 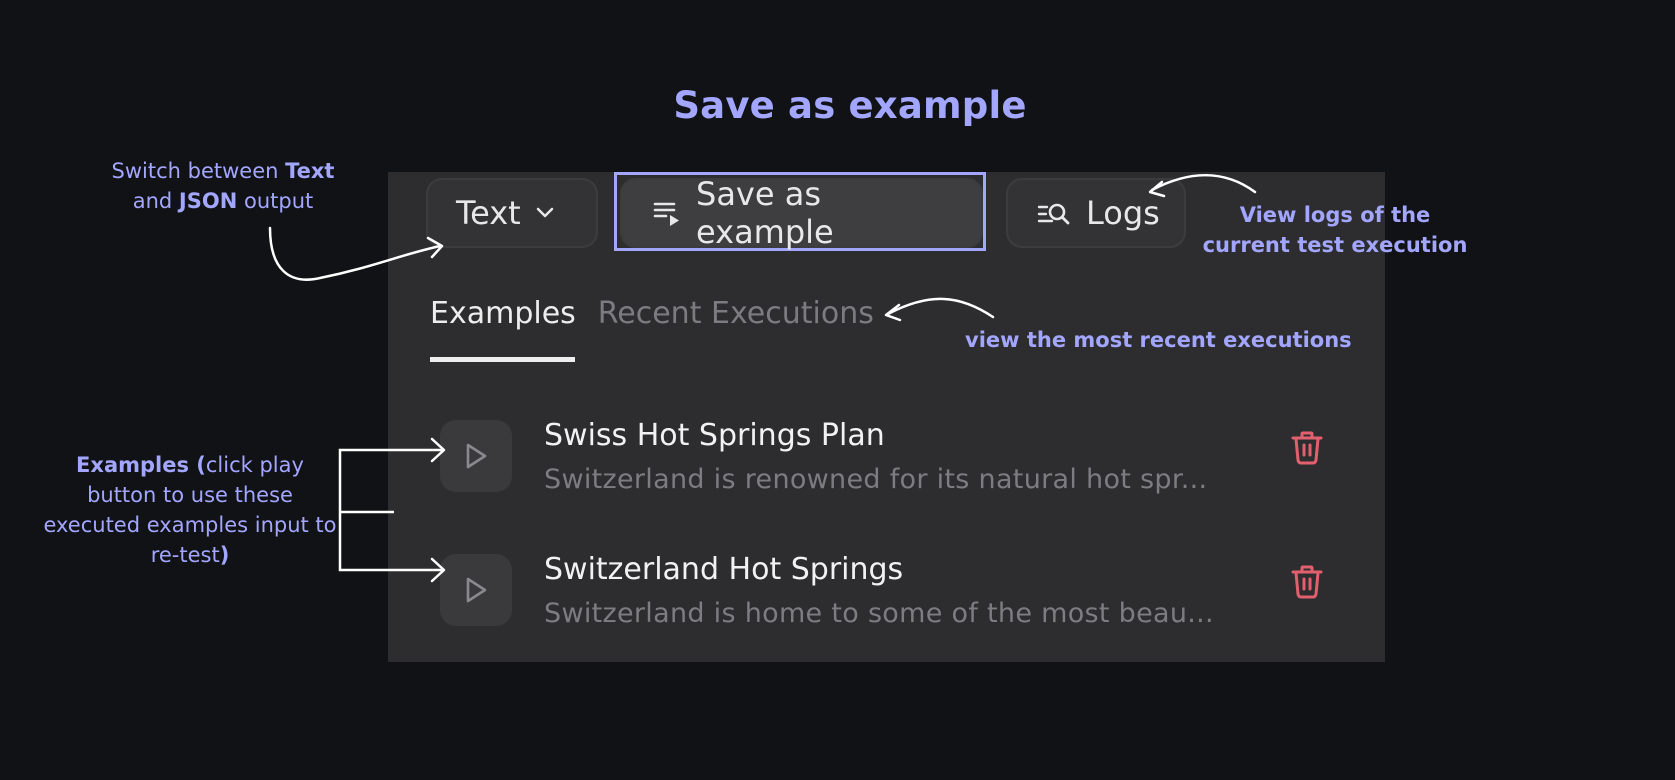 I want to click on save-as-example-label: Save as example, so click(x=765, y=213).